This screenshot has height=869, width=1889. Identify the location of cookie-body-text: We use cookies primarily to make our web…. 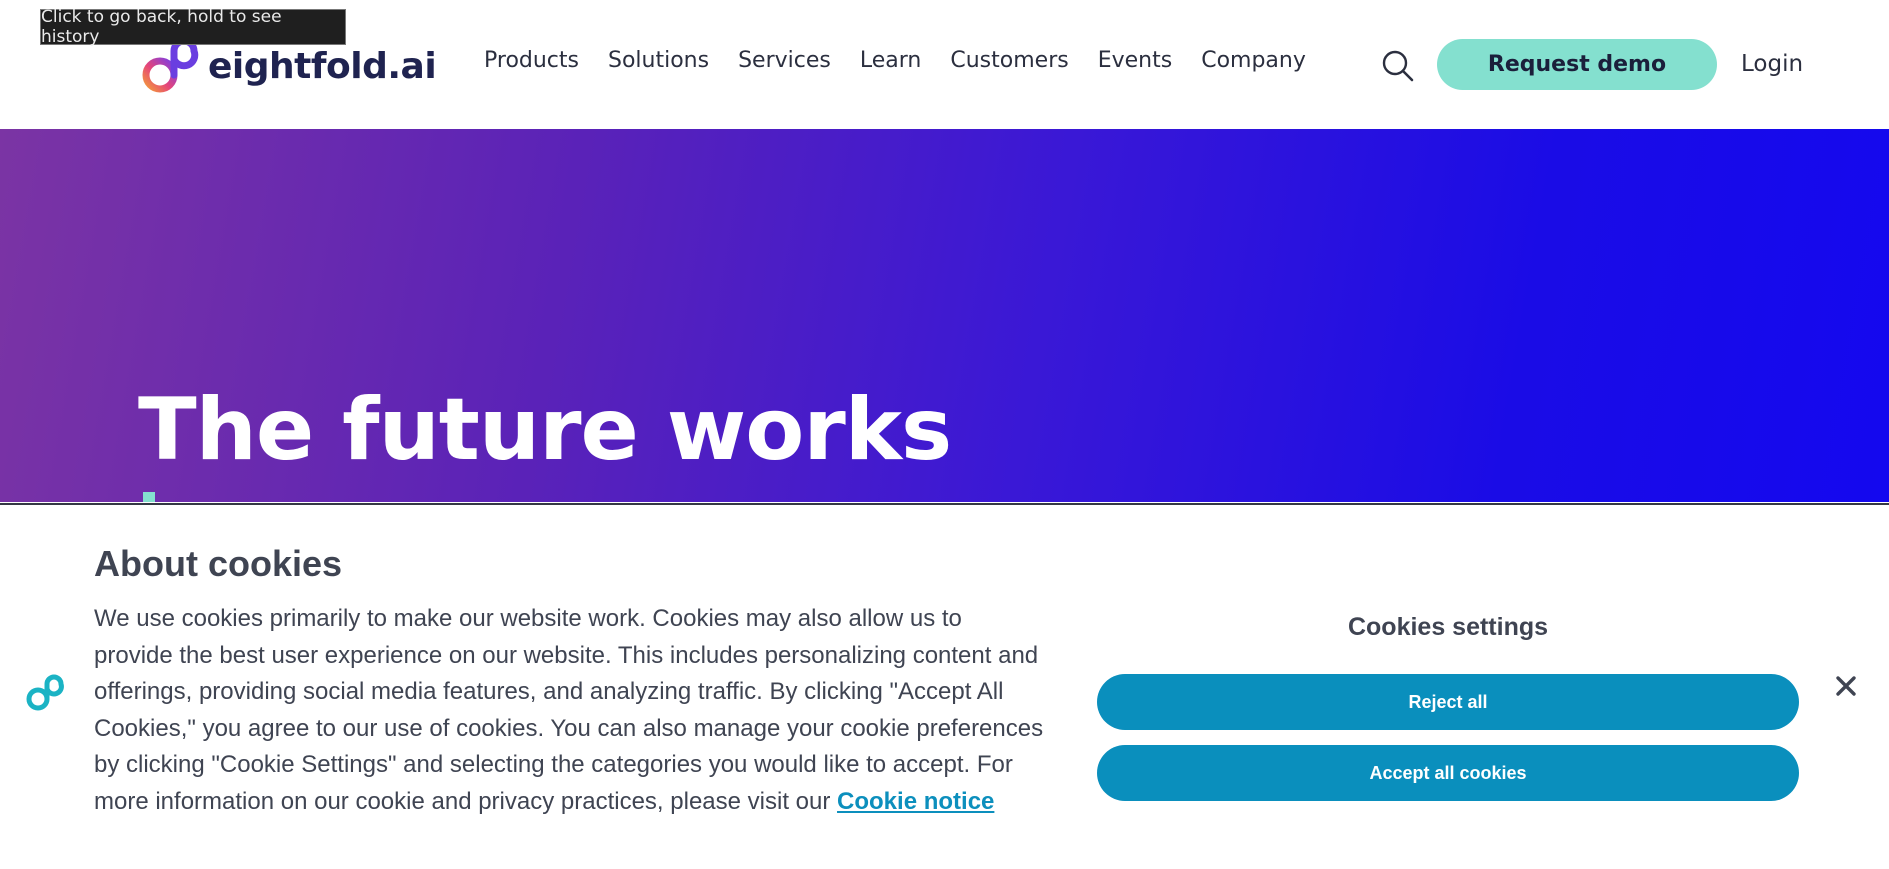
(569, 710).